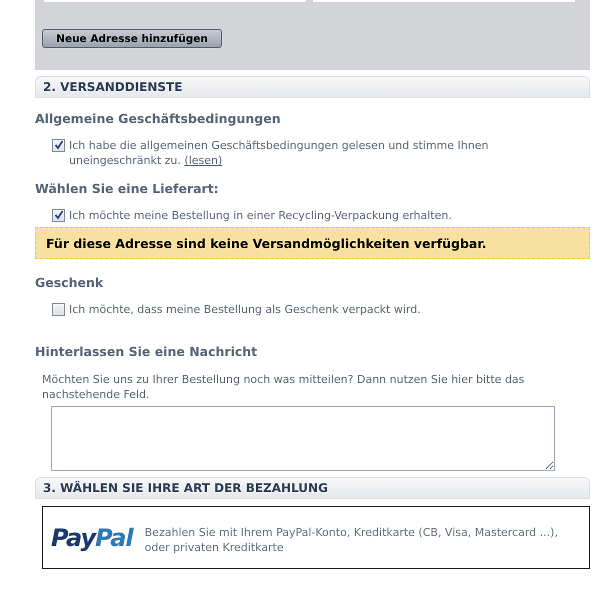 The height and width of the screenshot is (597, 612). What do you see at coordinates (112, 87) in the screenshot?
I see `section-title: 2. VERSANDDIENSTE` at bounding box center [112, 87].